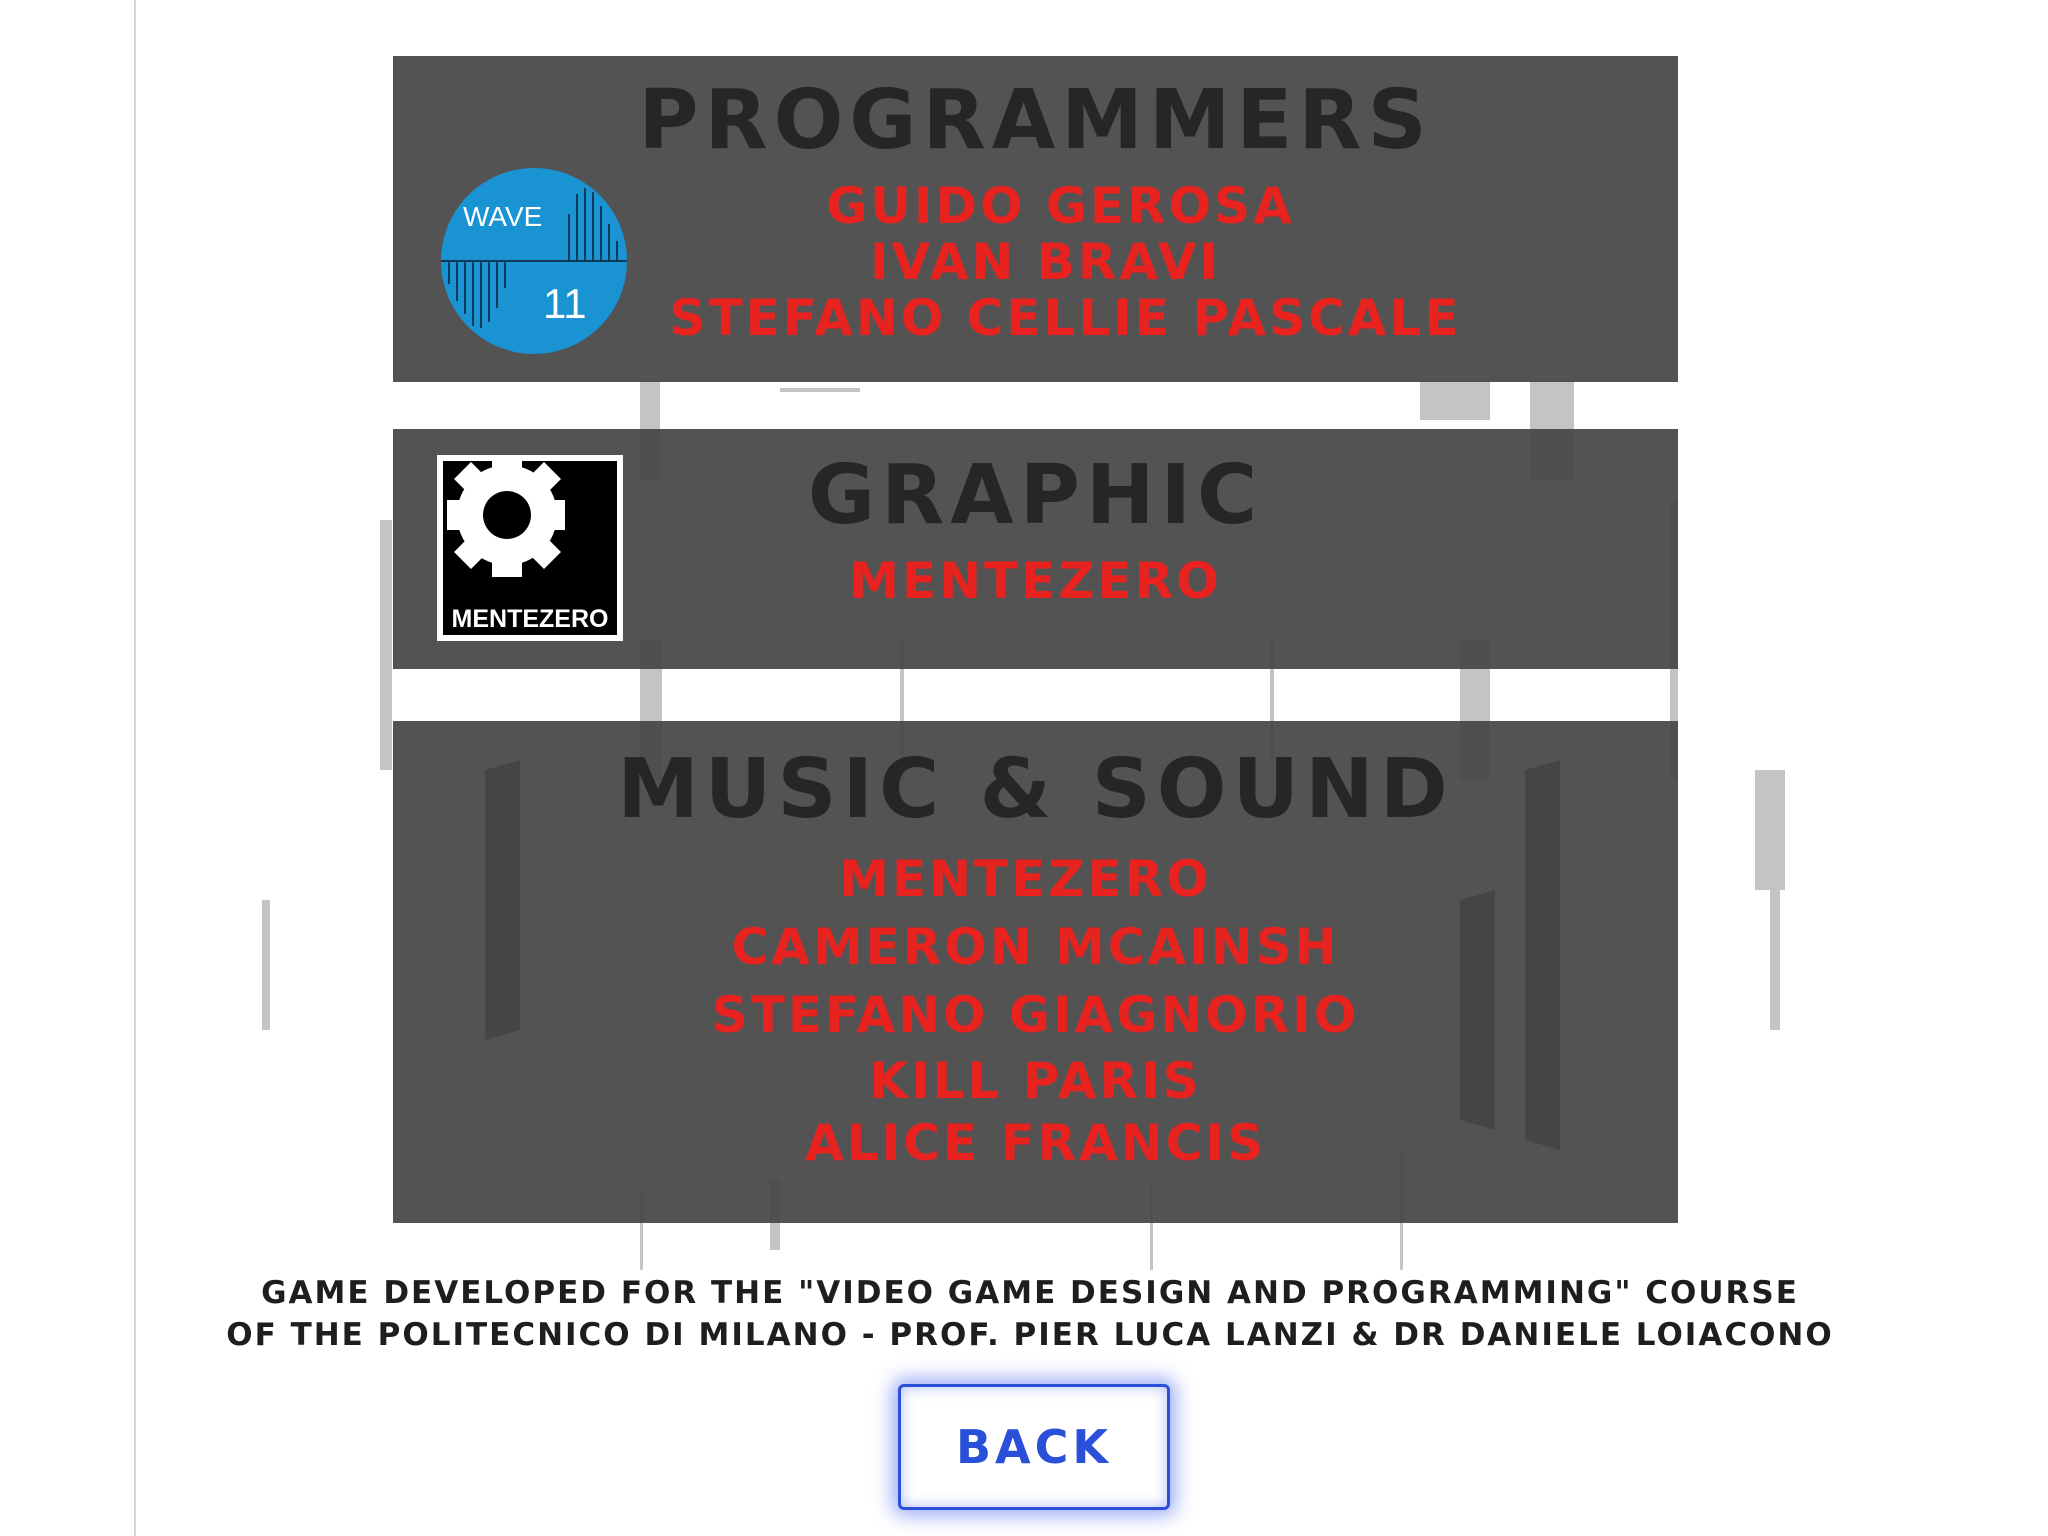  I want to click on programmer-name-1: GUIDO GEROSA, so click(1060, 206).